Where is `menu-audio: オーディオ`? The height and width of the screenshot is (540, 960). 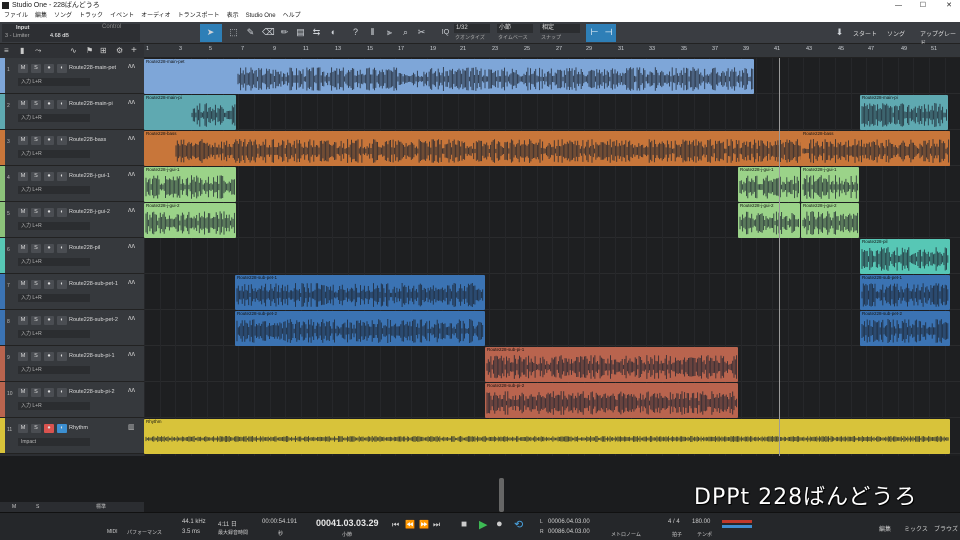
menu-audio: オーディオ is located at coordinates (156, 16).